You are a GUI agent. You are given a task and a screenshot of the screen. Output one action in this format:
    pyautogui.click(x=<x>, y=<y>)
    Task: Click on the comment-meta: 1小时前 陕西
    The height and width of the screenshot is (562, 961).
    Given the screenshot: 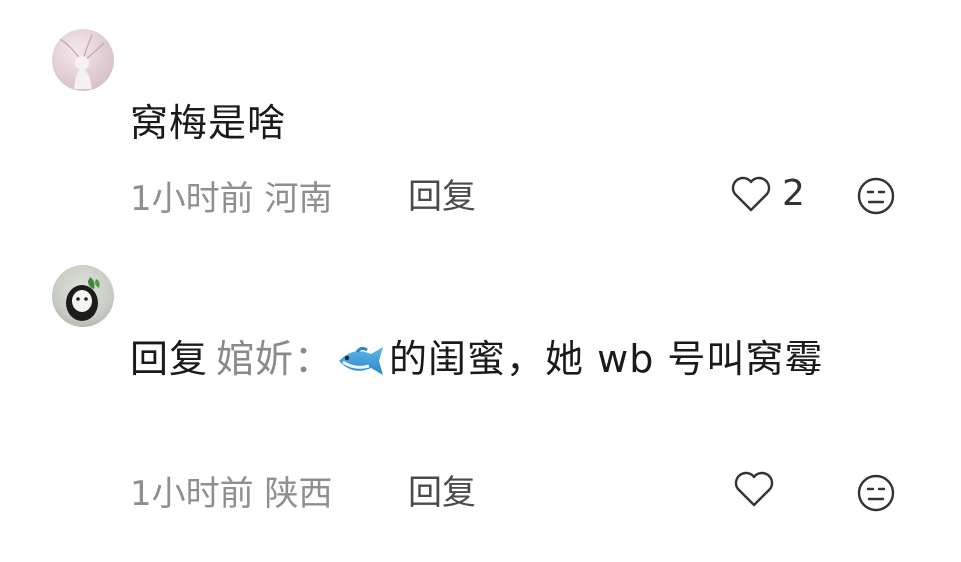 What is the action you would take?
    pyautogui.click(x=231, y=494)
    